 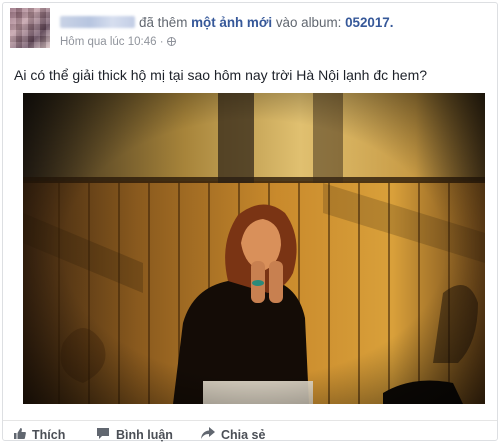 I want to click on action-text: đã thêm, so click(x=163, y=22).